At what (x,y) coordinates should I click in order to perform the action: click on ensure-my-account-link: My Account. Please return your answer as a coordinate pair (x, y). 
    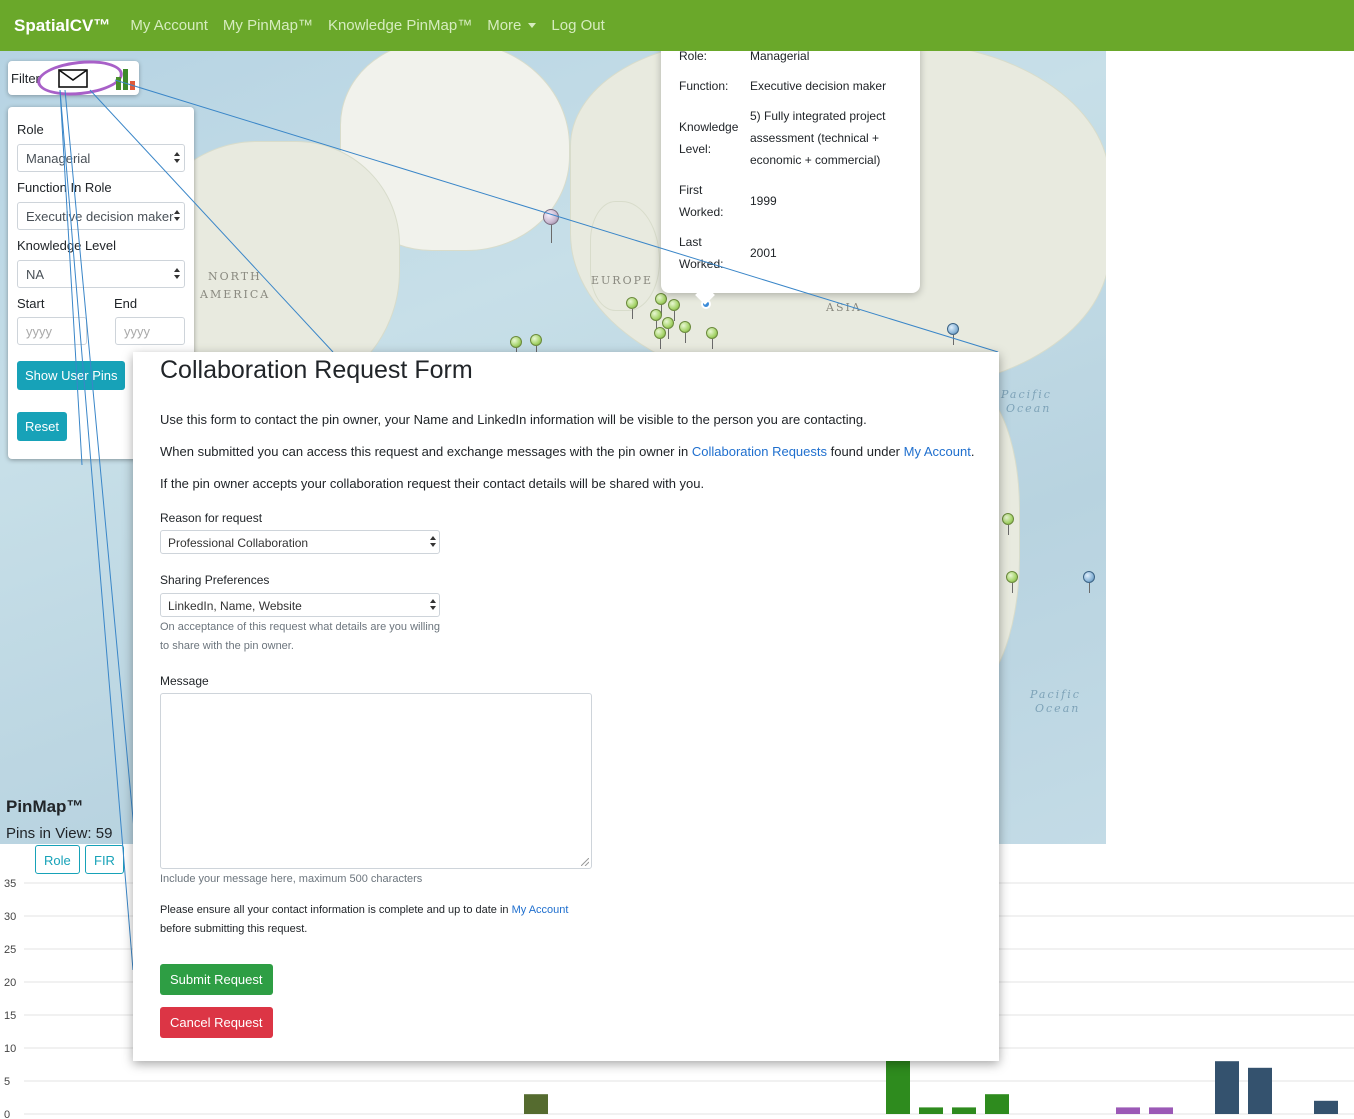
    Looking at the image, I should click on (540, 910).